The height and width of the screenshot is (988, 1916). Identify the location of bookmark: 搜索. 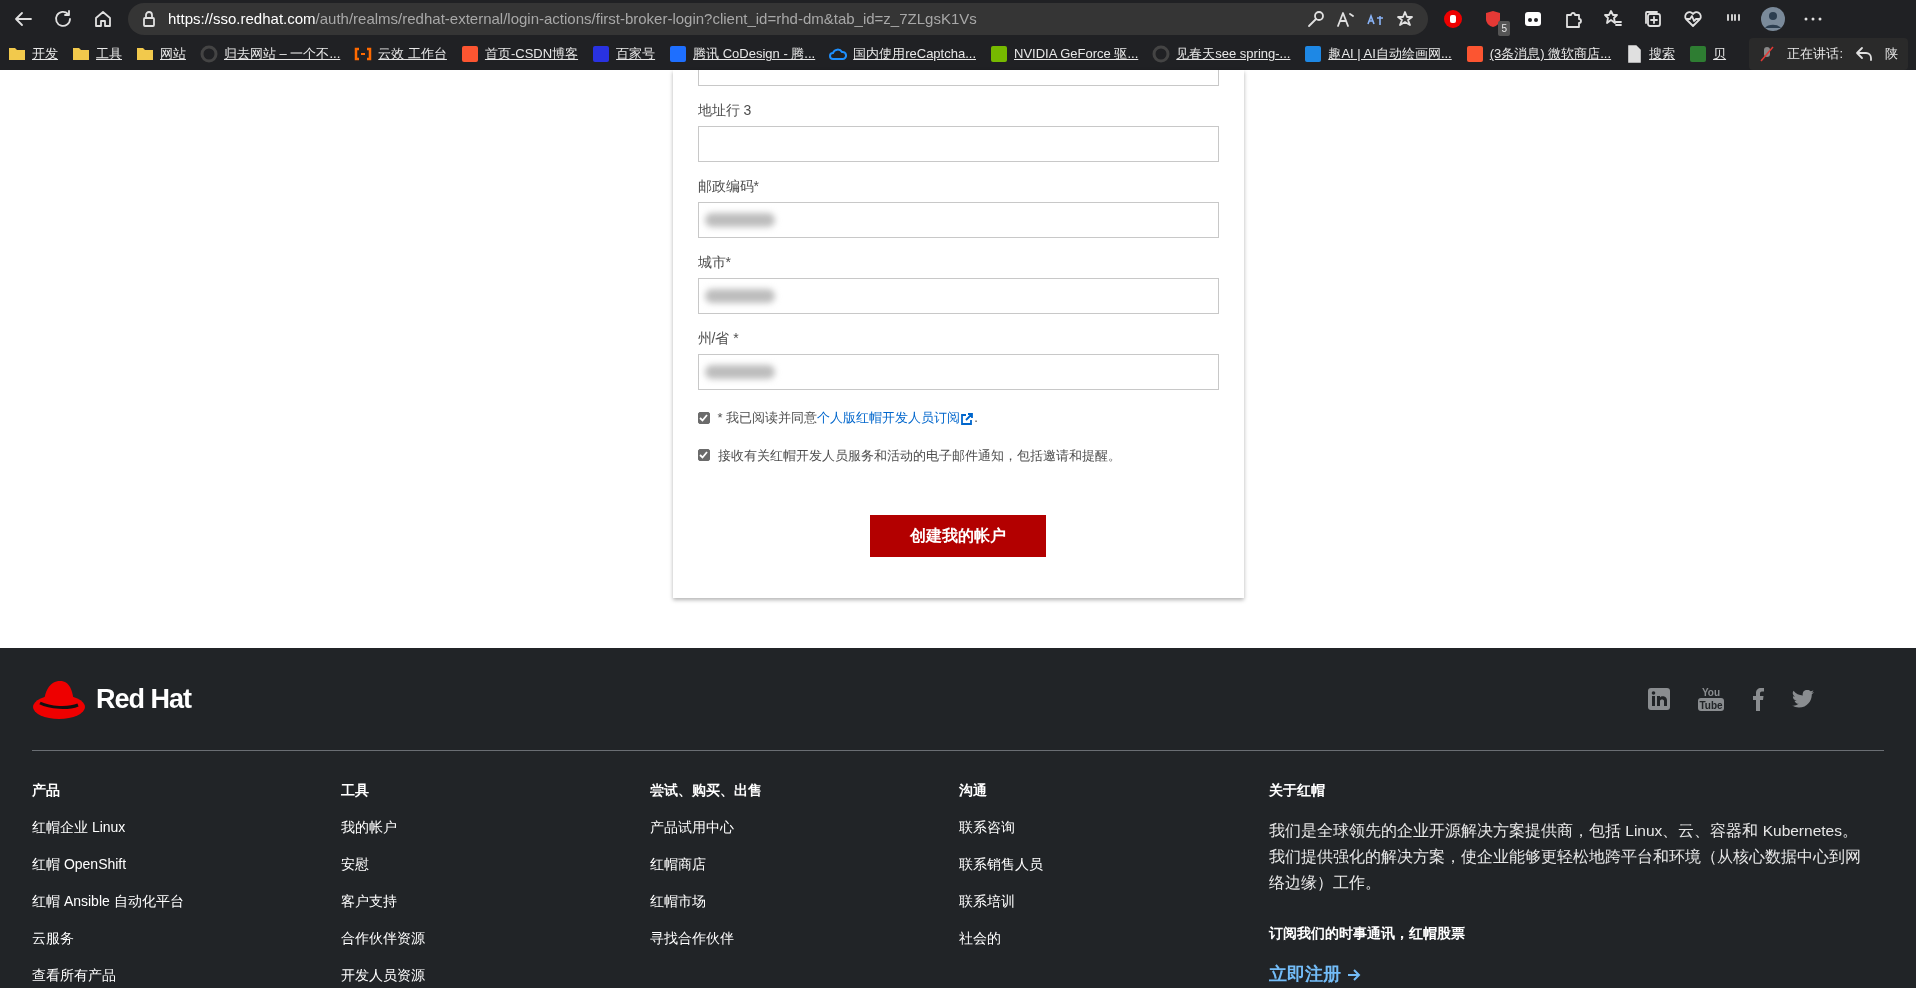
(1650, 54).